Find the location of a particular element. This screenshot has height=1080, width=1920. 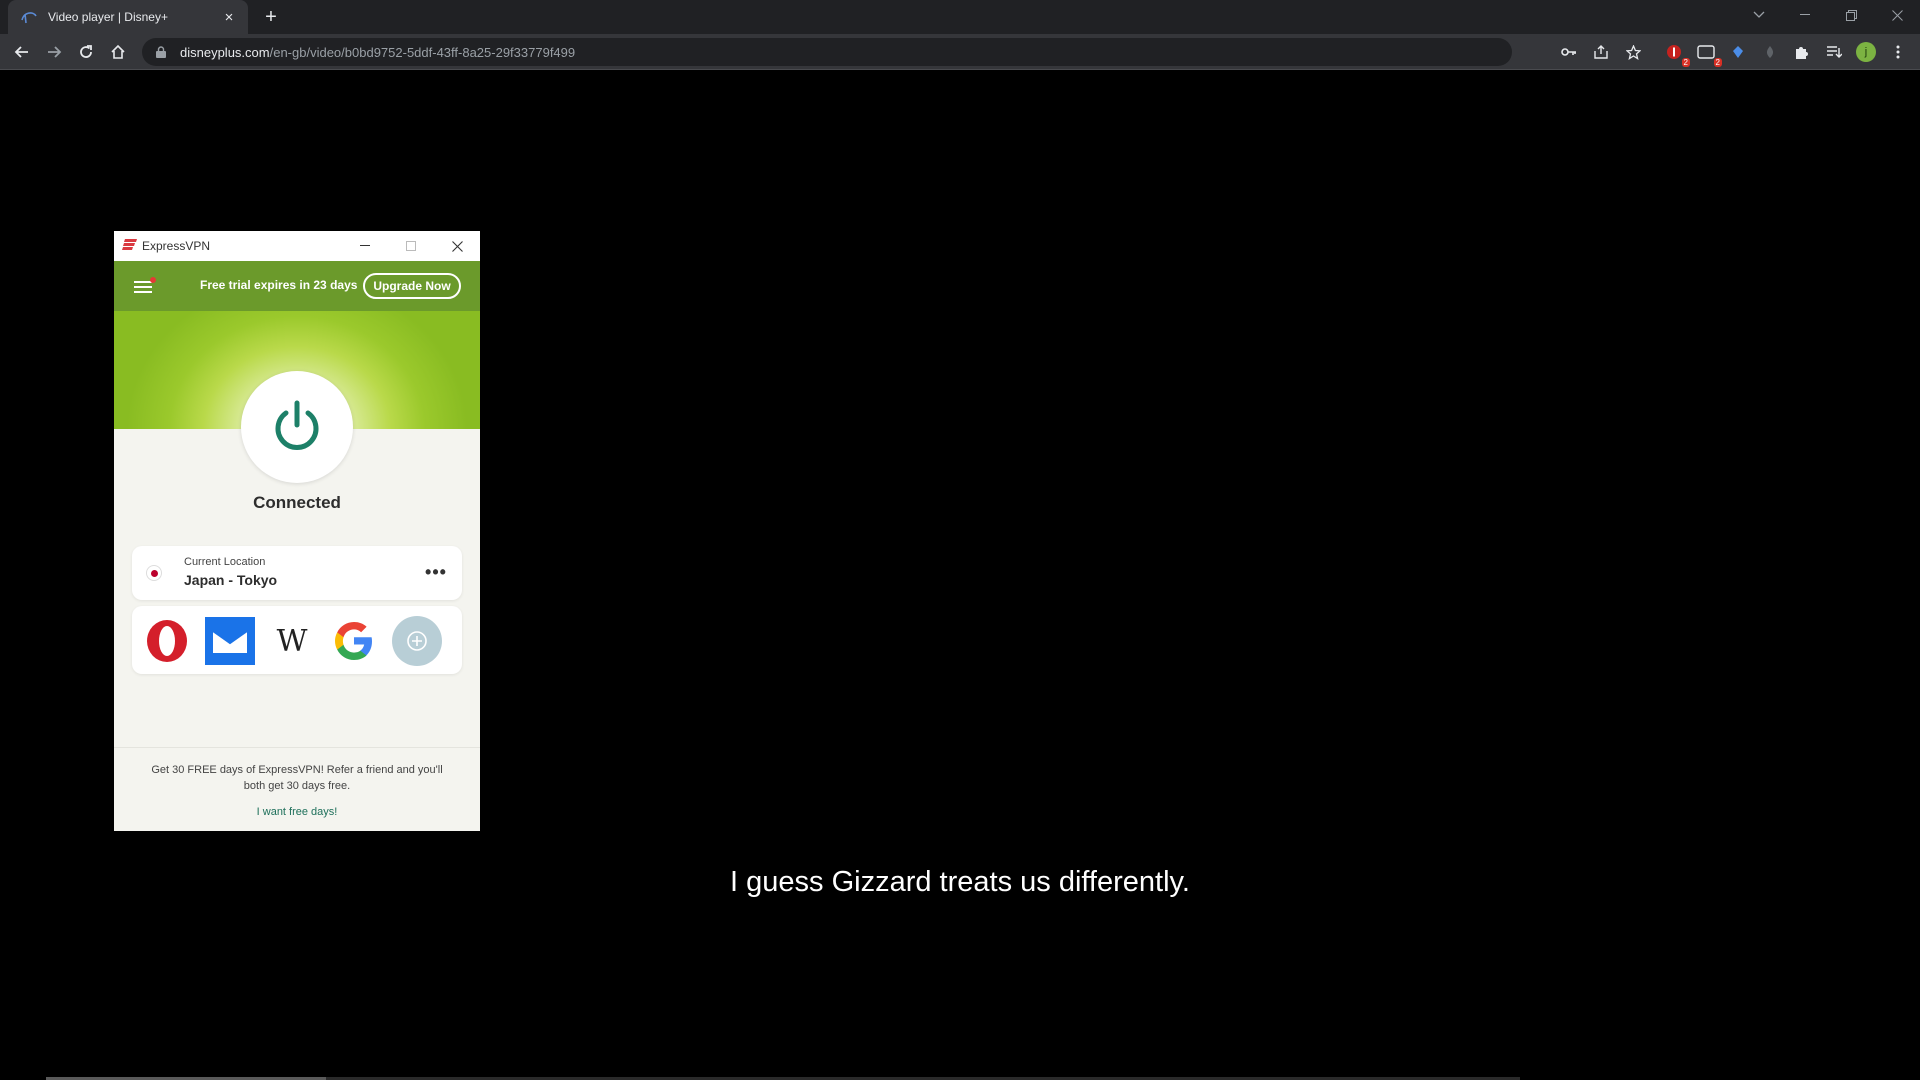

vpn-minimize-icon is located at coordinates (365, 246).